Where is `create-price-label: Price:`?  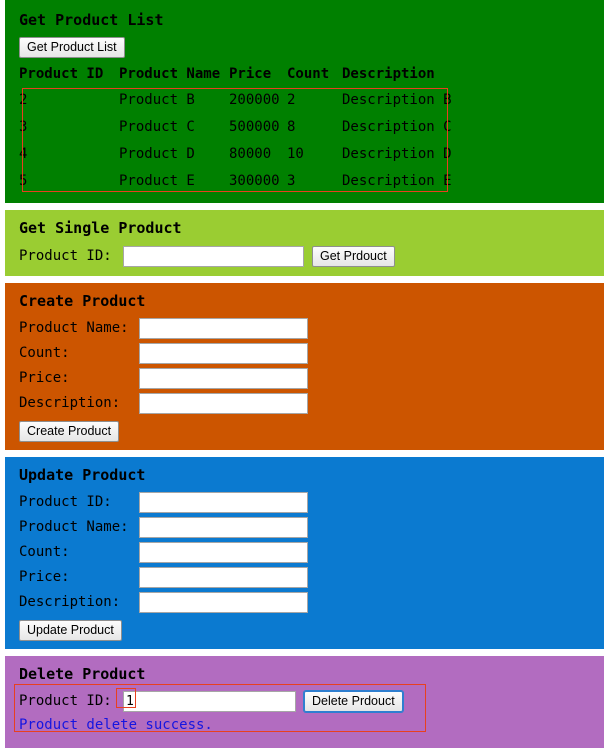
create-price-label: Price: is located at coordinates (44, 378).